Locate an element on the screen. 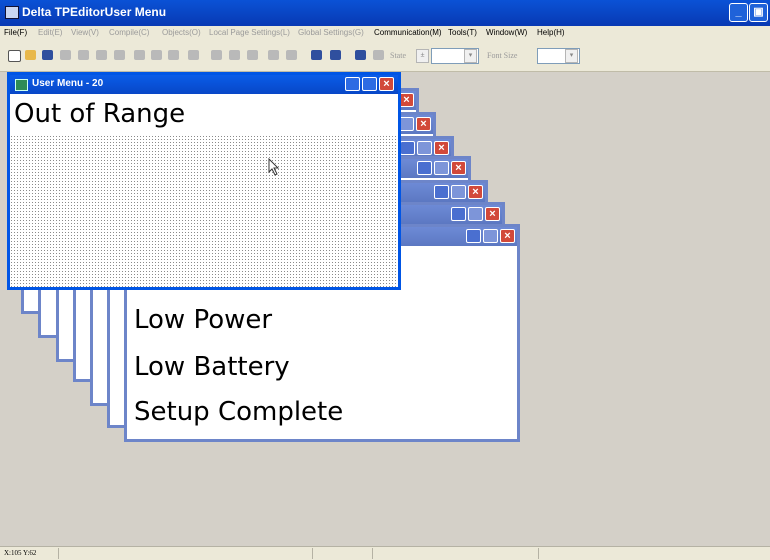 This screenshot has height=560, width=770. minimize-icon: _ is located at coordinates (738, 12).